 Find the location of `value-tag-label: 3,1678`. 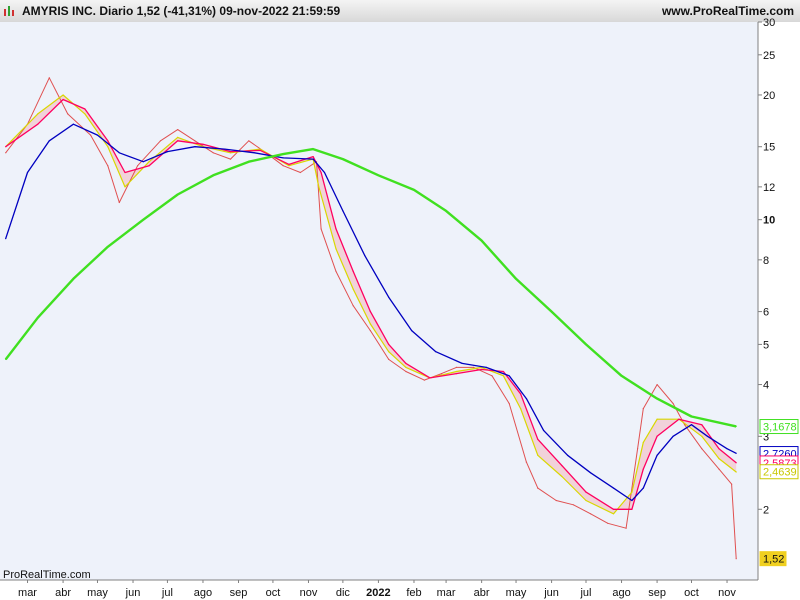

value-tag-label: 3,1678 is located at coordinates (780, 428).